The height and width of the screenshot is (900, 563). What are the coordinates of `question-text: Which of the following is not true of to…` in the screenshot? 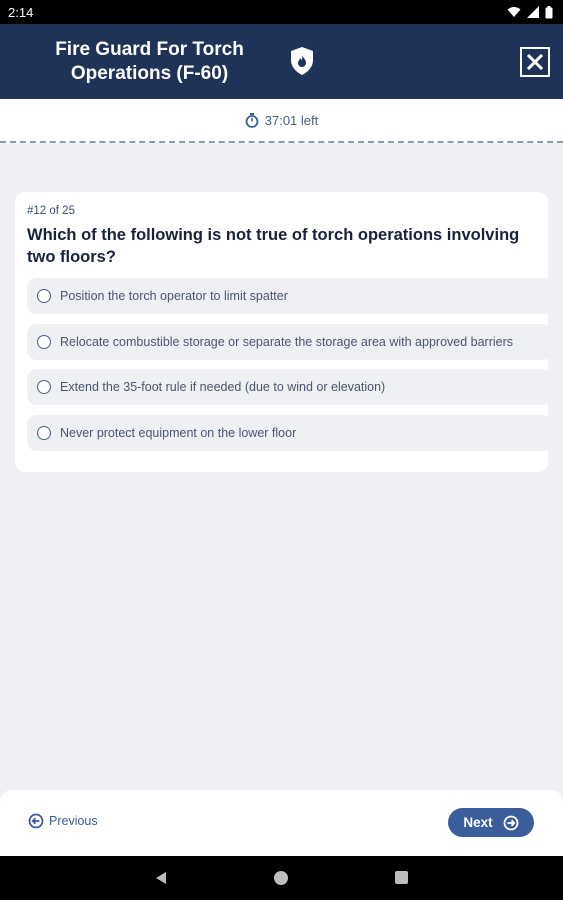 It's located at (273, 246).